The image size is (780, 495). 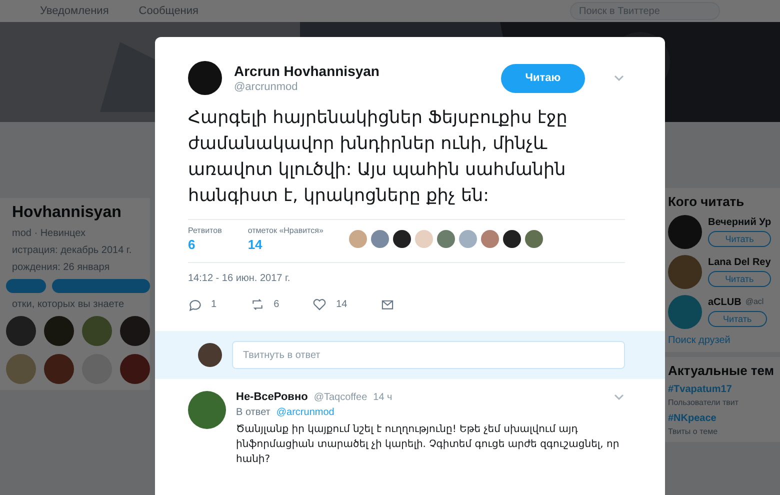 I want to click on account-name: aCLUB, so click(x=725, y=302).